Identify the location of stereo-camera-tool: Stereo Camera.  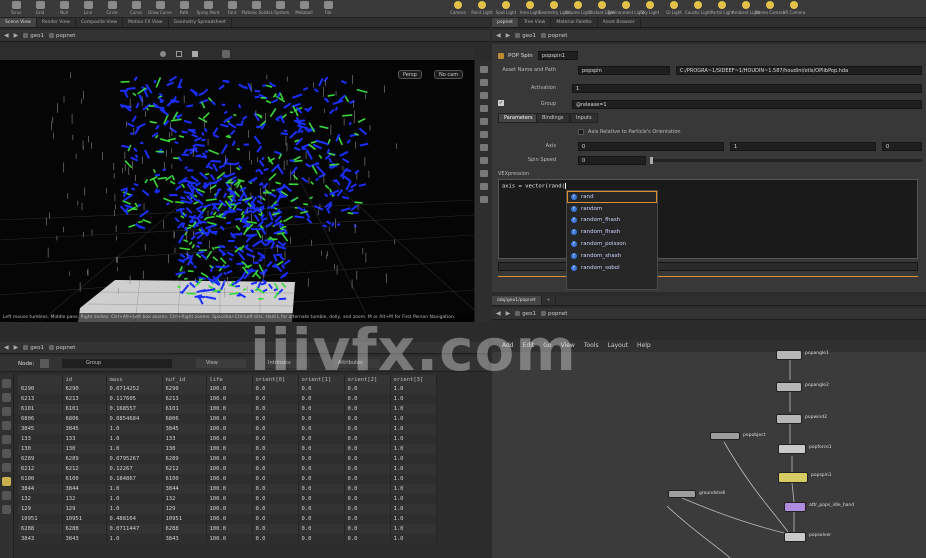
(770, 8).